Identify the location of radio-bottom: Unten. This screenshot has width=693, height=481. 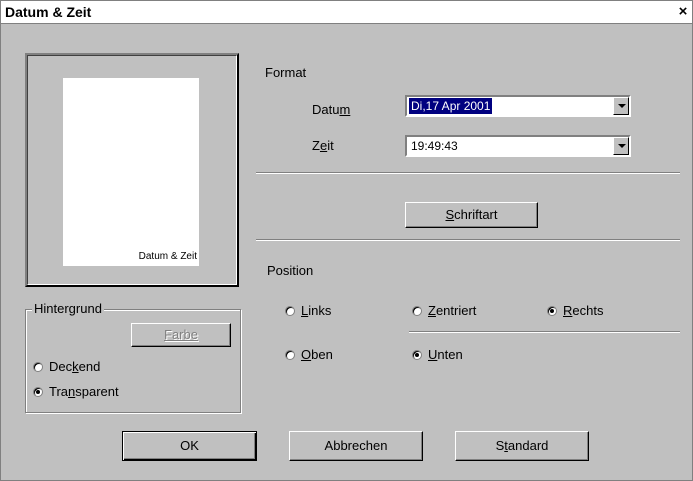
(437, 354).